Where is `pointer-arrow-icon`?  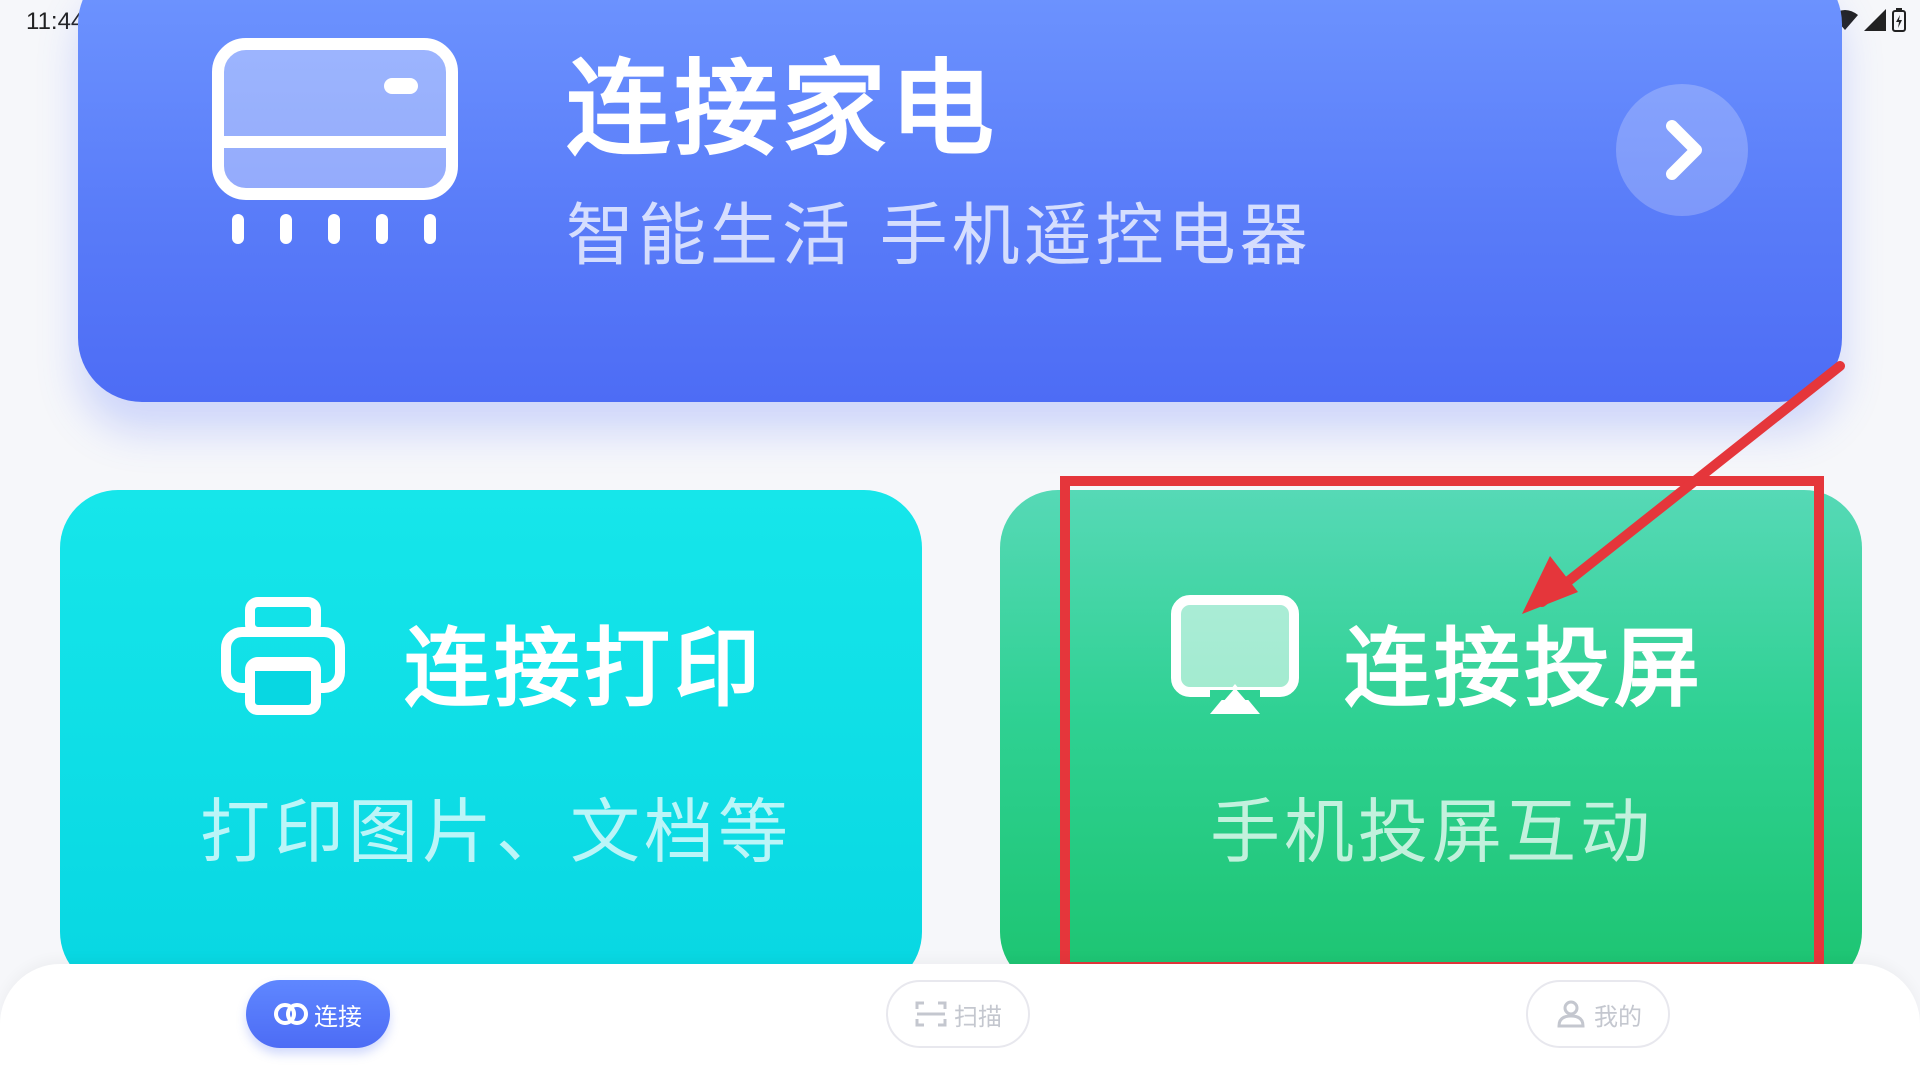 pointer-arrow-icon is located at coordinates (1683, 487).